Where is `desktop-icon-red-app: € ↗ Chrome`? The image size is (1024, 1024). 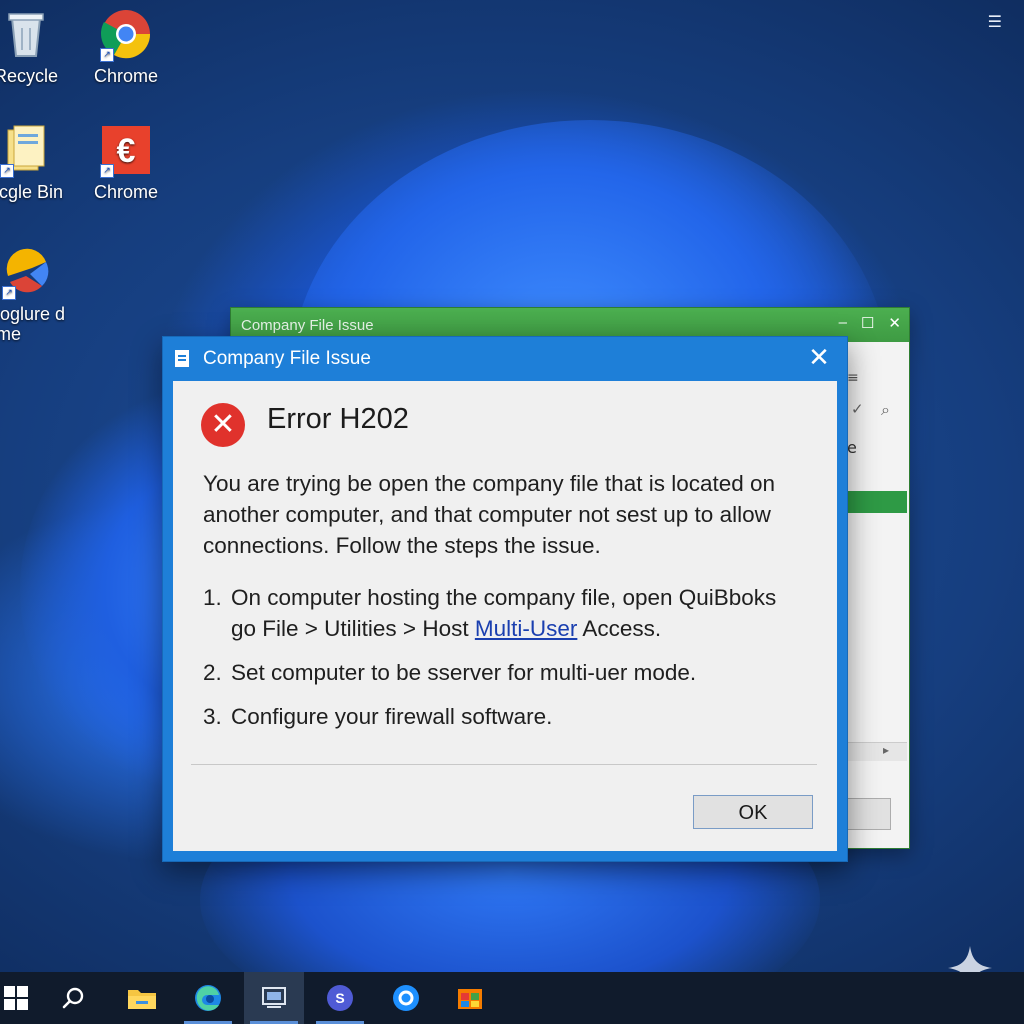 desktop-icon-red-app: € ↗ Chrome is located at coordinates (126, 163).